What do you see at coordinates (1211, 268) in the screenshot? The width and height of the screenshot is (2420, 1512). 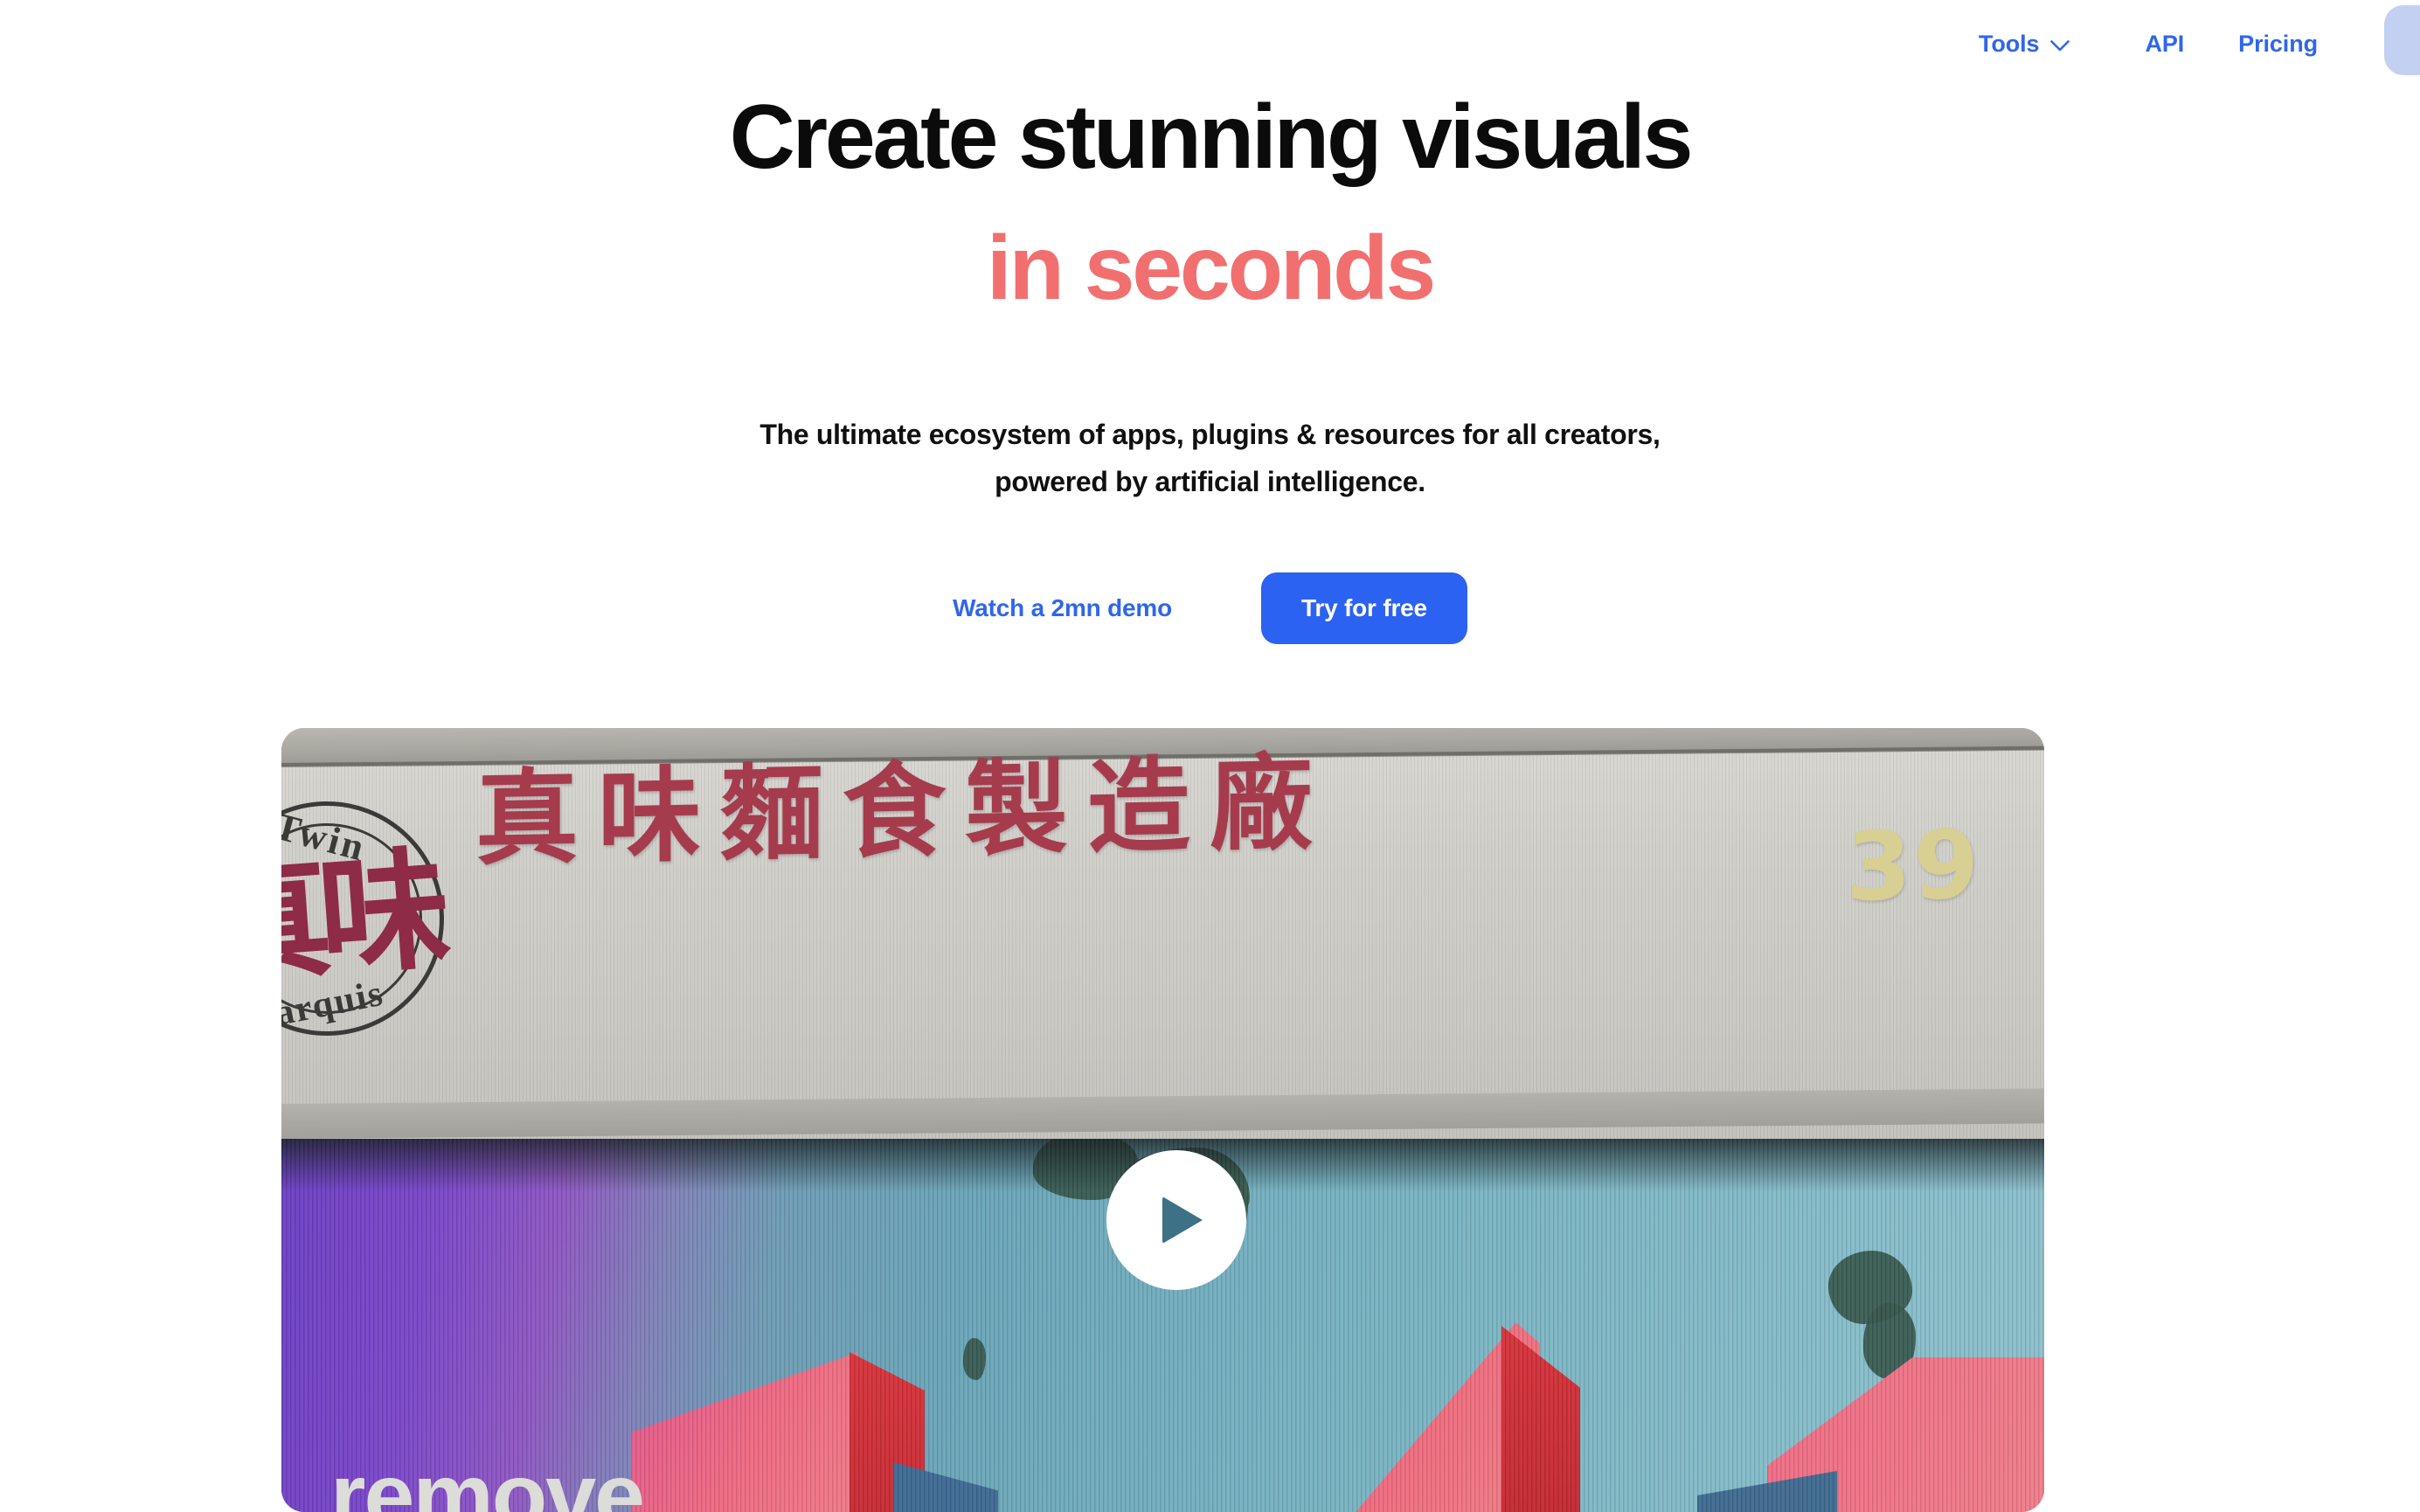 I see `headline-line-2: in seconds` at bounding box center [1211, 268].